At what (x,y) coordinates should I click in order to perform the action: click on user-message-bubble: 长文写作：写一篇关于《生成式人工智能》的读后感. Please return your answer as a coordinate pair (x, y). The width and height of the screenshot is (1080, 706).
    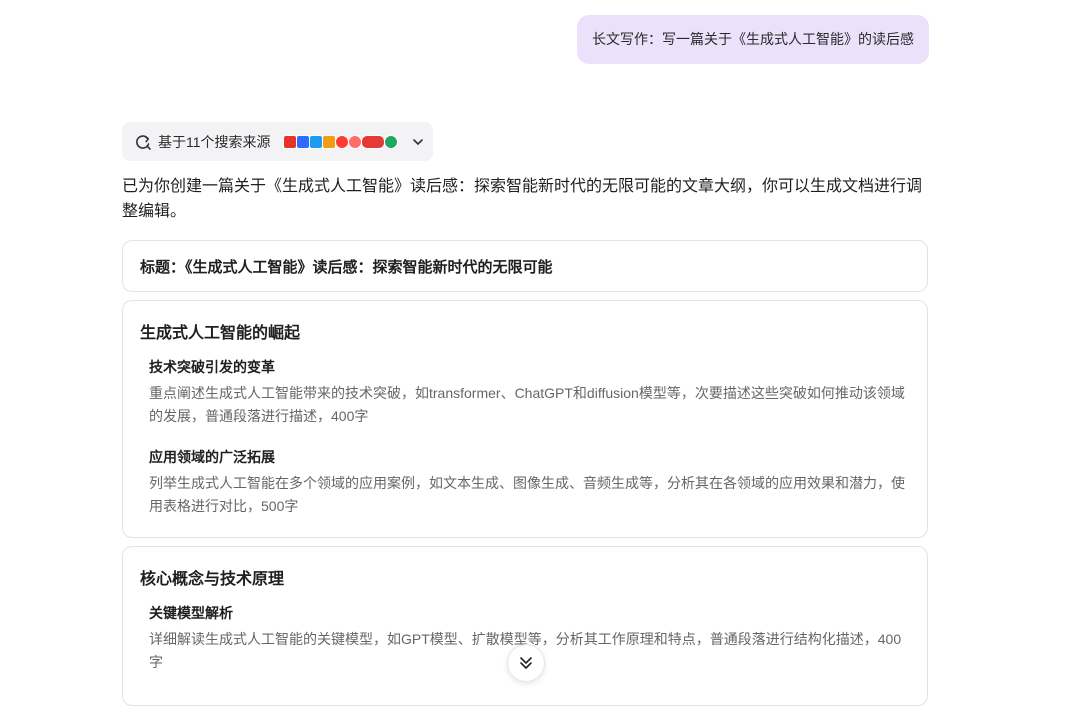
    Looking at the image, I should click on (753, 39).